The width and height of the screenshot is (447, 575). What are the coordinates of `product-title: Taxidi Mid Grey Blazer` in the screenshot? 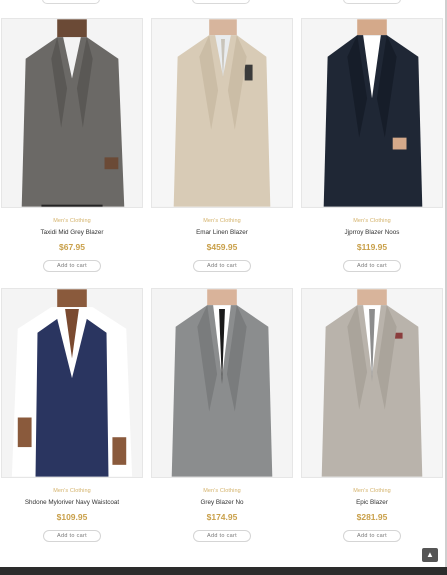 It's located at (72, 232).